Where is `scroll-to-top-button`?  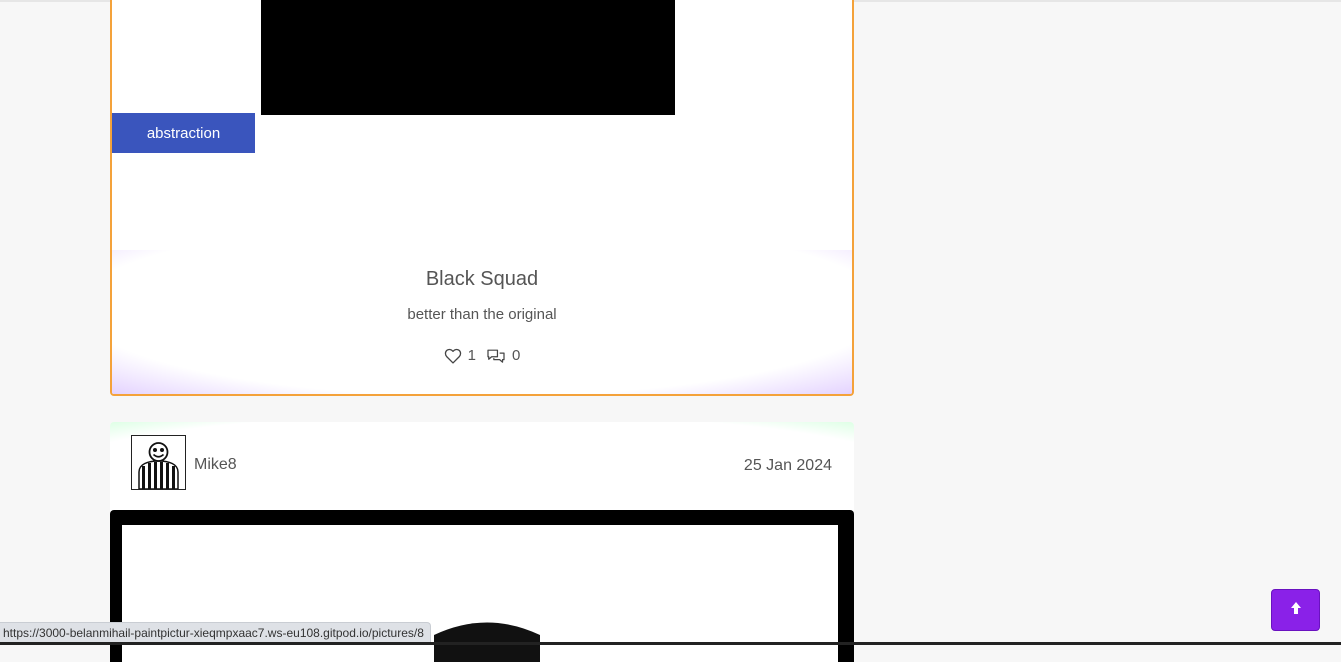
scroll-to-top-button is located at coordinates (1295, 610).